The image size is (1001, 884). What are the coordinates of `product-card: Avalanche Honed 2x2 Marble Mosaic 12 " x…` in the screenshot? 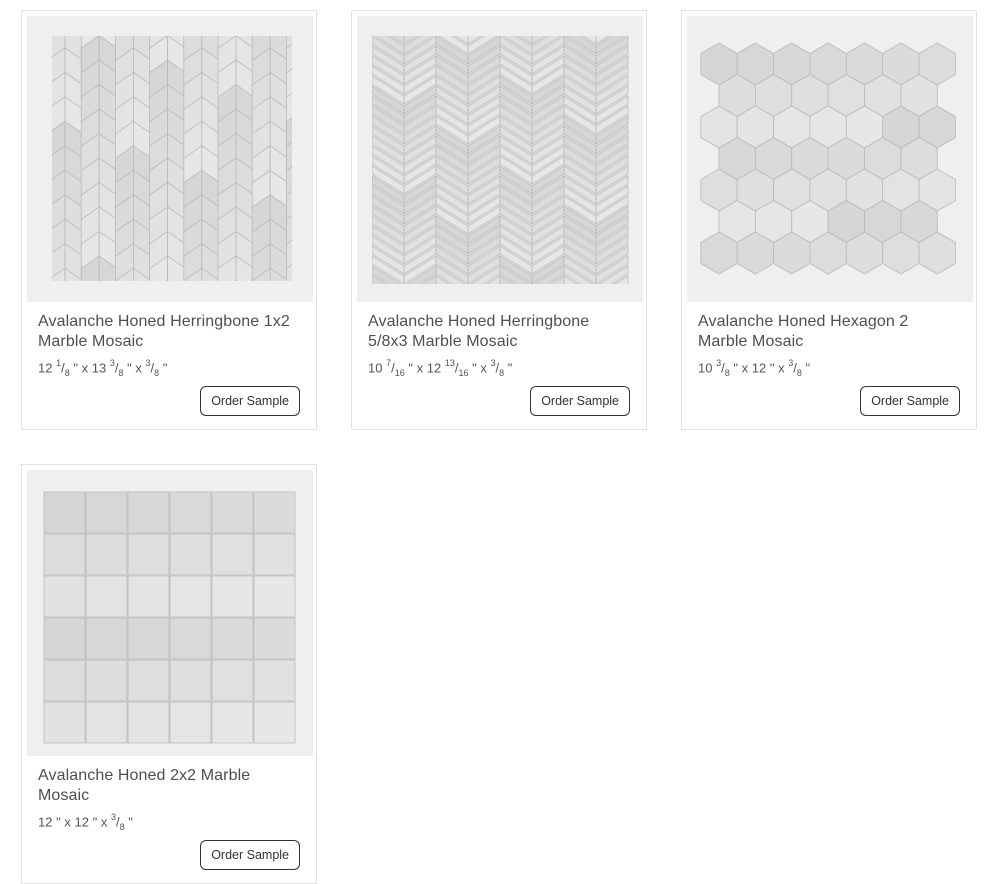 It's located at (169, 674).